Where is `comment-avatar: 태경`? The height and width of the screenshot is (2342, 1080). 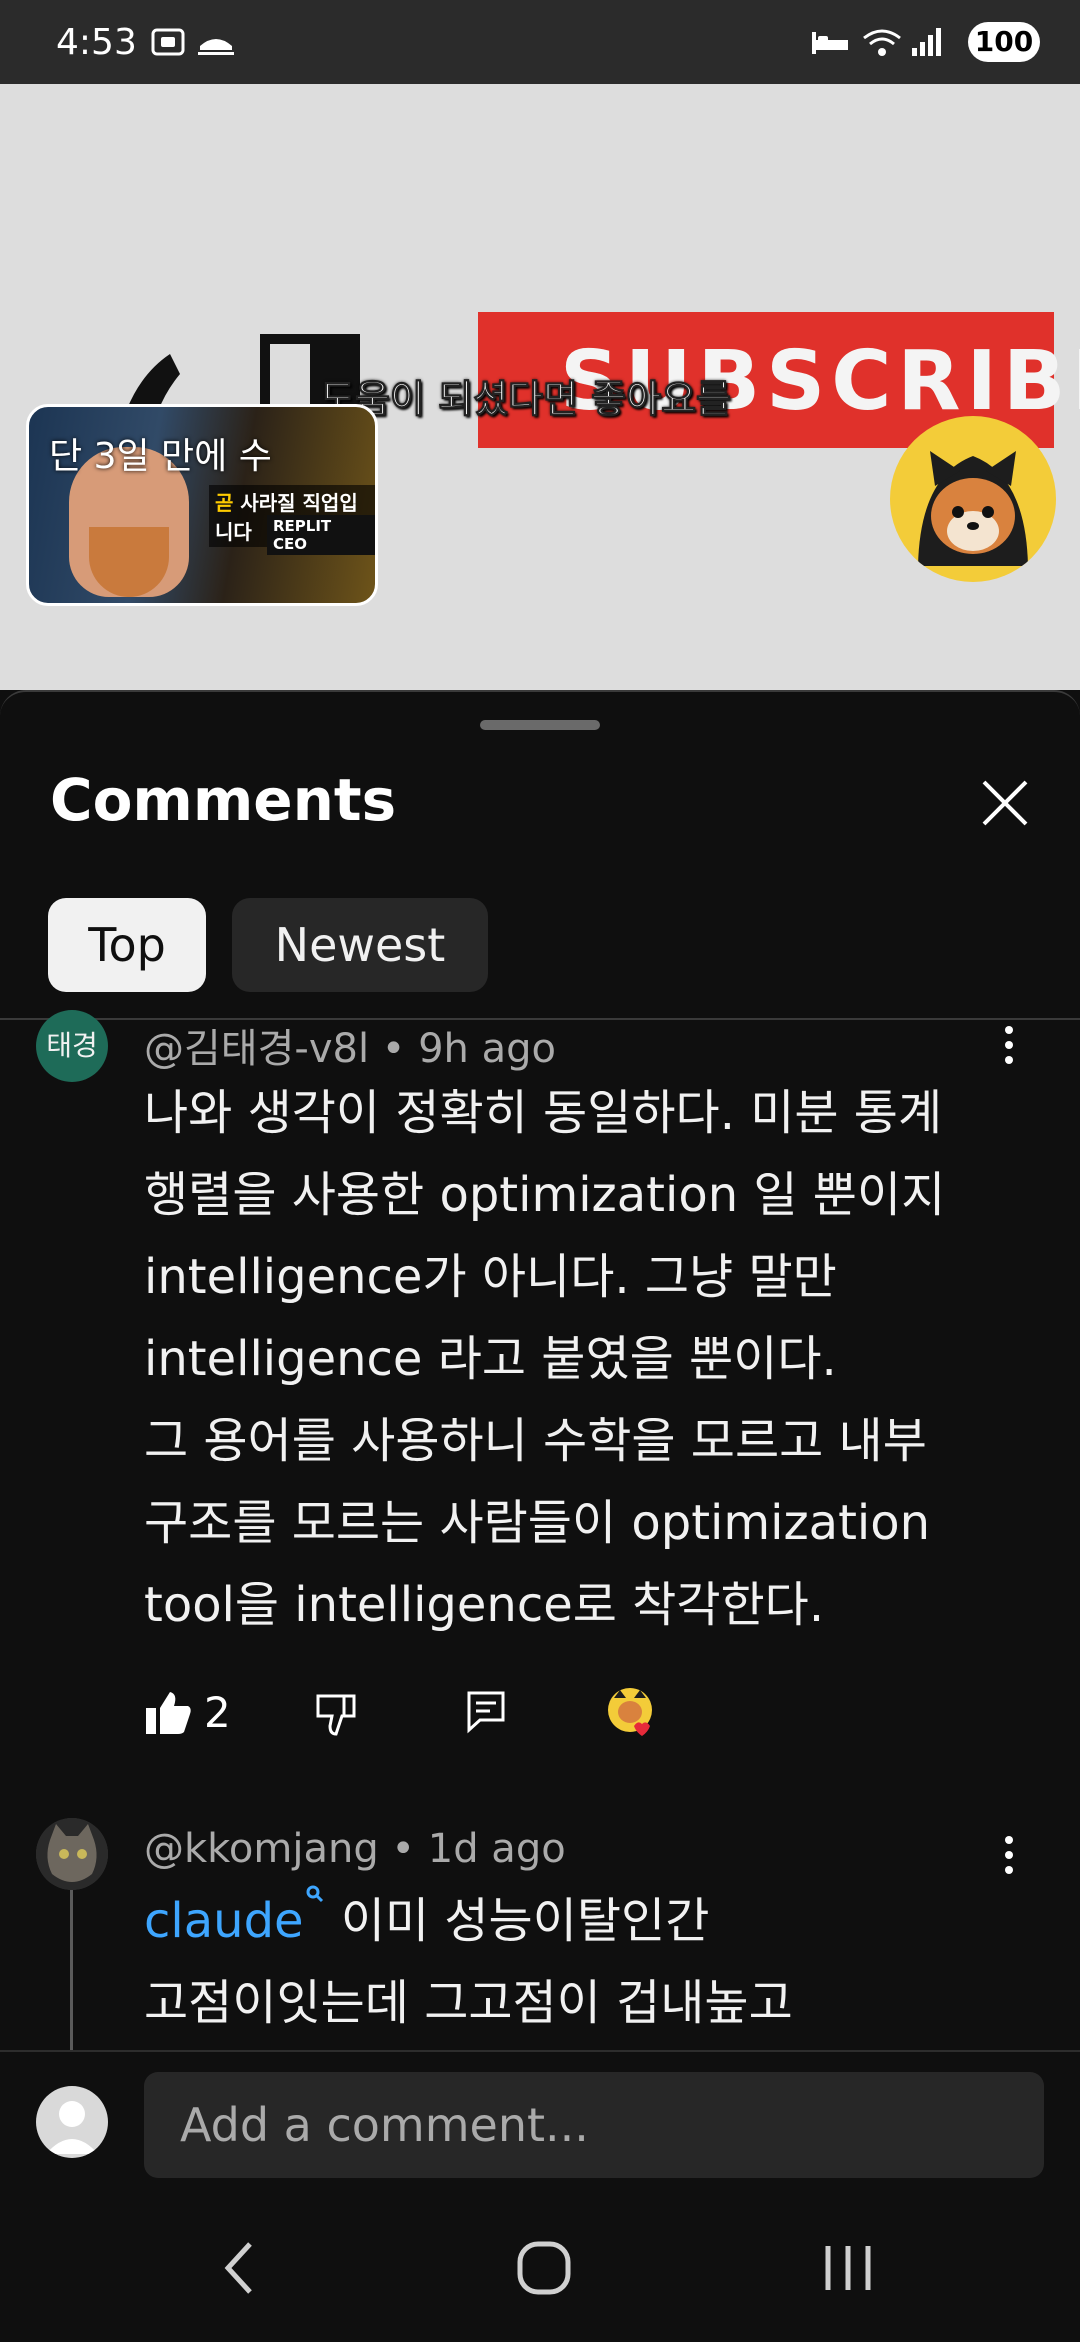 comment-avatar: 태경 is located at coordinates (72, 1046).